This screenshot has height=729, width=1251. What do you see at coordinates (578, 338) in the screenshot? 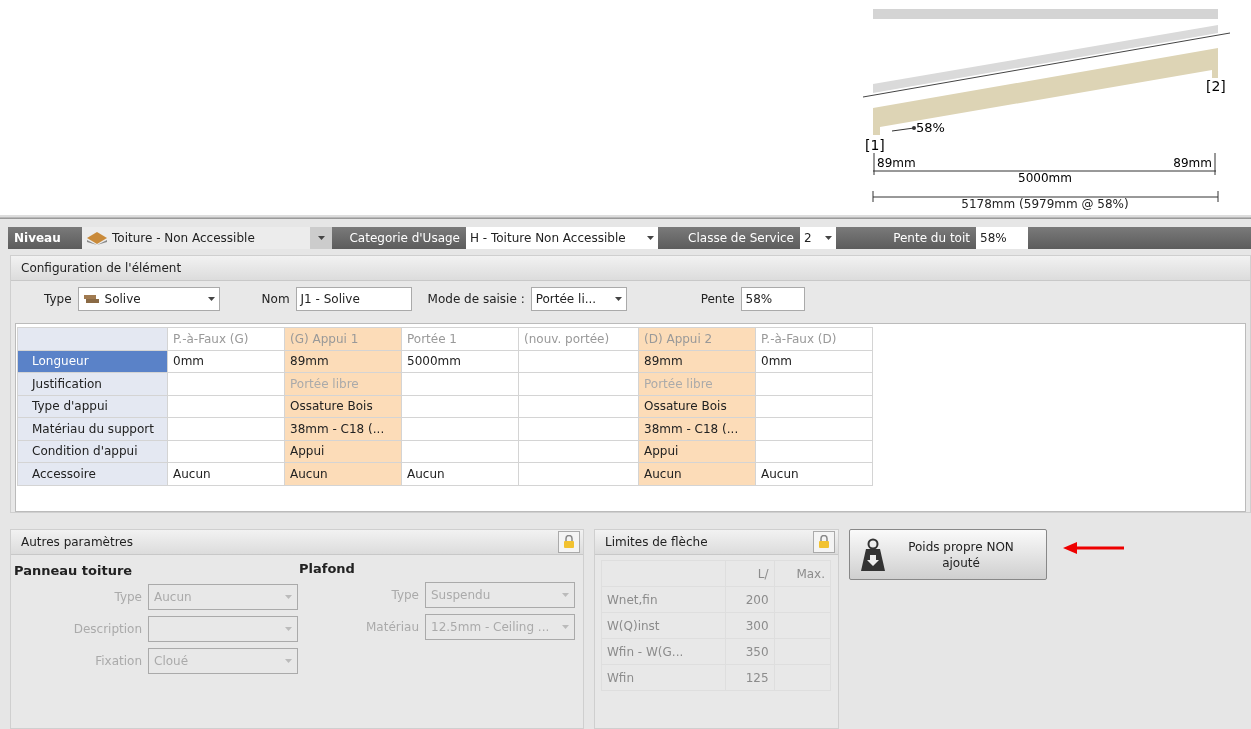
I see `column-header: (nouv. portée)` at bounding box center [578, 338].